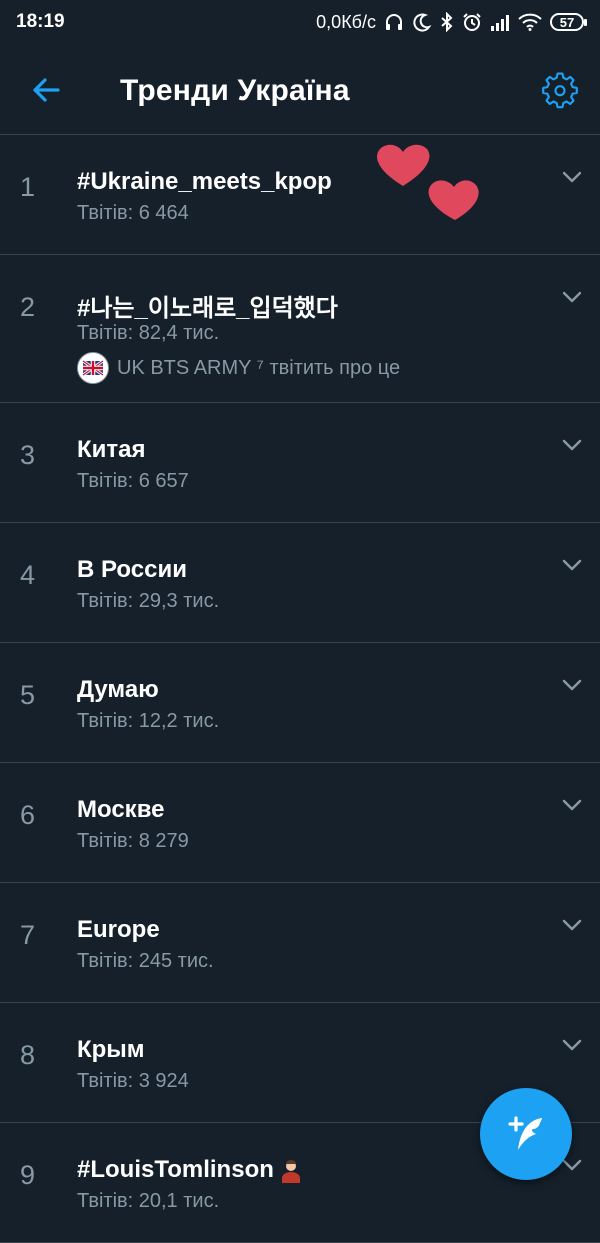 Image resolution: width=600 pixels, height=1243 pixels. I want to click on moon-icon, so click(422, 22).